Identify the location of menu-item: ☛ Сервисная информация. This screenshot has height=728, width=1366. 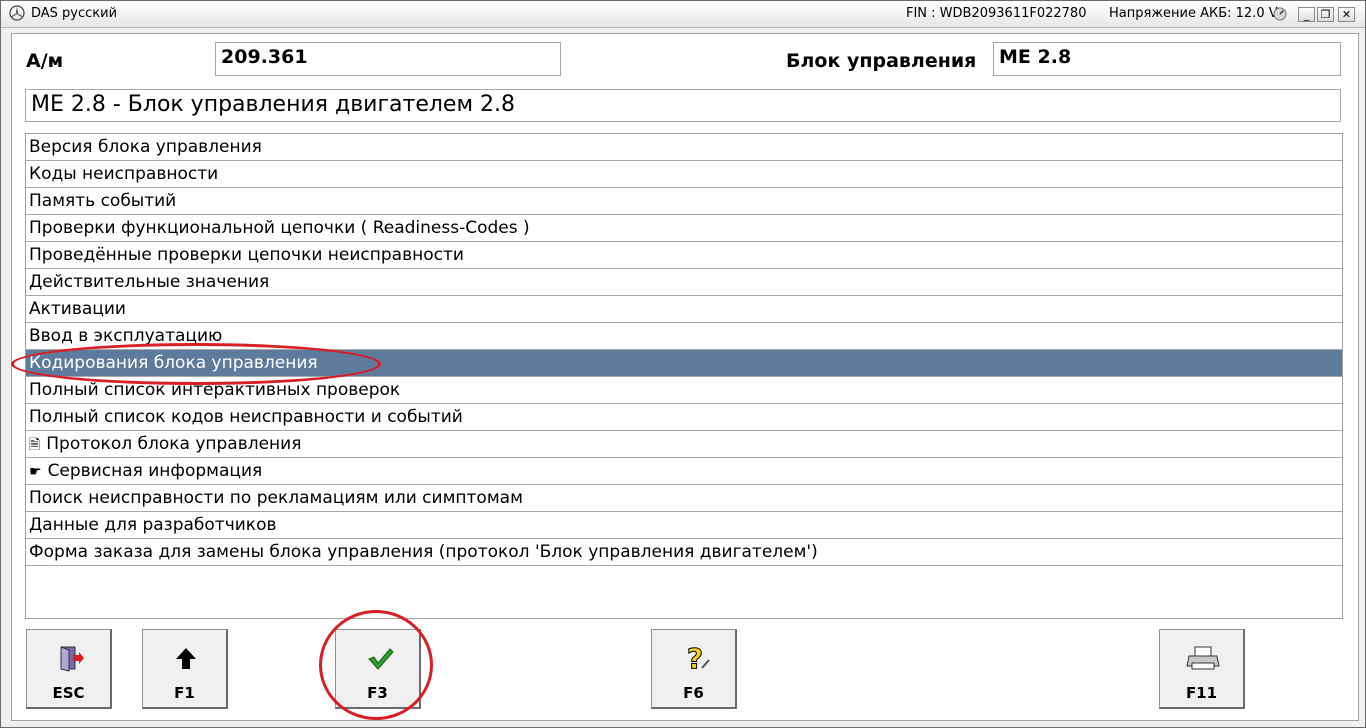
(684, 471).